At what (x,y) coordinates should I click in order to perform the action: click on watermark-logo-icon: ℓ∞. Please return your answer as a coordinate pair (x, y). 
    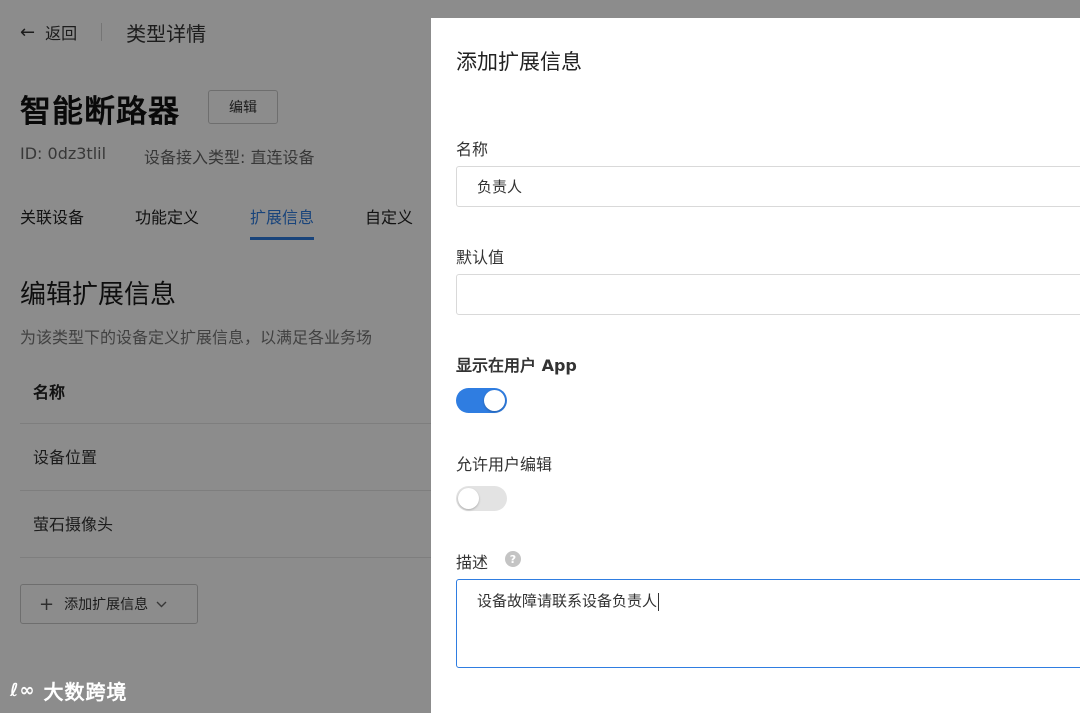
    Looking at the image, I should click on (23, 690).